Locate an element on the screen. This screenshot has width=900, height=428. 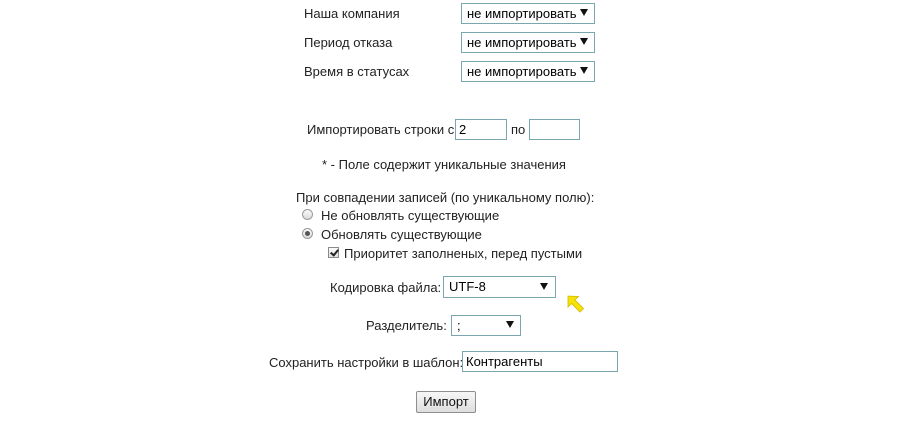
yellow-arrow-icon is located at coordinates (576, 304).